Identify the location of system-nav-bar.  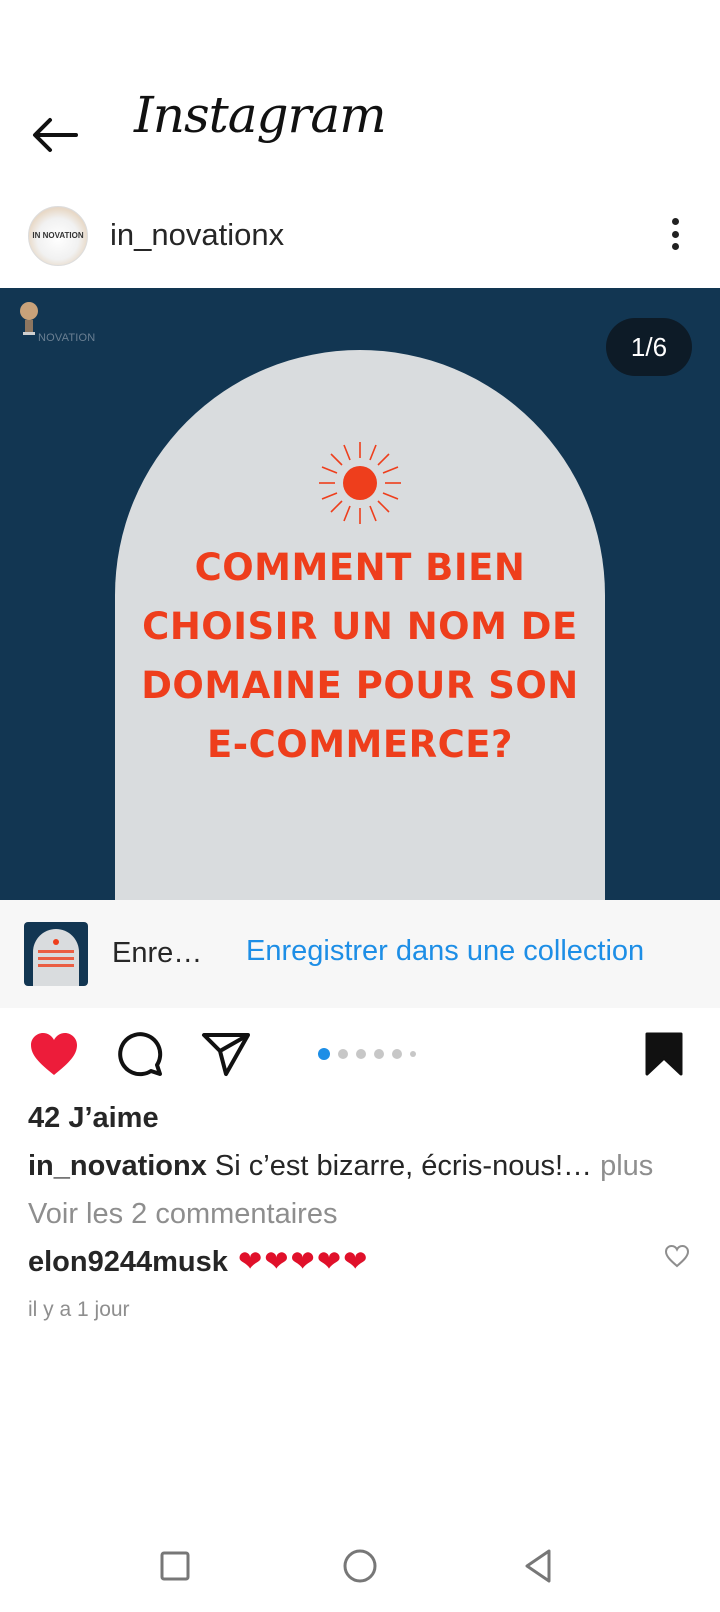
(360, 1565).